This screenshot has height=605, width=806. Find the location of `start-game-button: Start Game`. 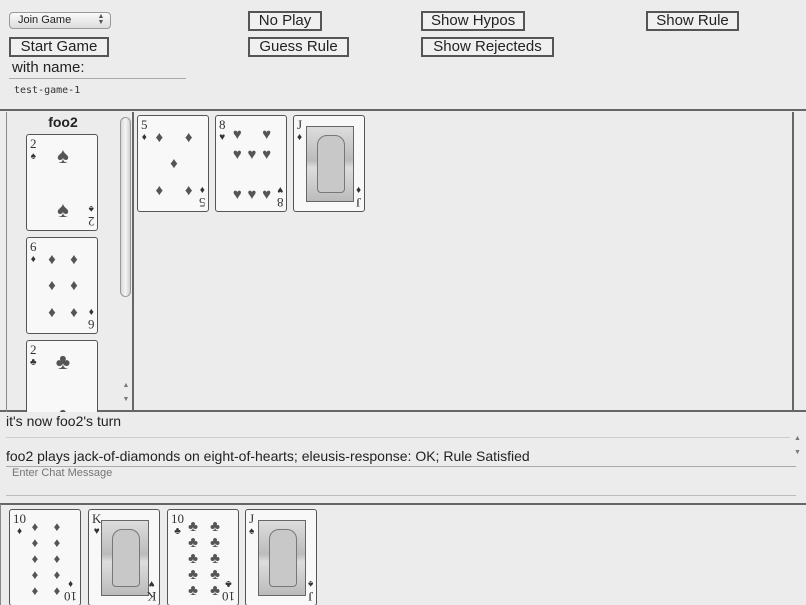

start-game-button: Start Game is located at coordinates (59, 47).